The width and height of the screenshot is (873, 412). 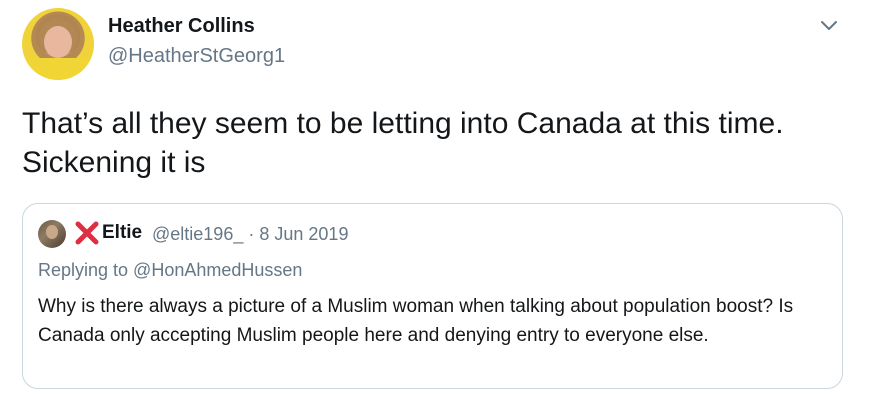 I want to click on author-handle: @HeatherStGeorg1, so click(x=196, y=56).